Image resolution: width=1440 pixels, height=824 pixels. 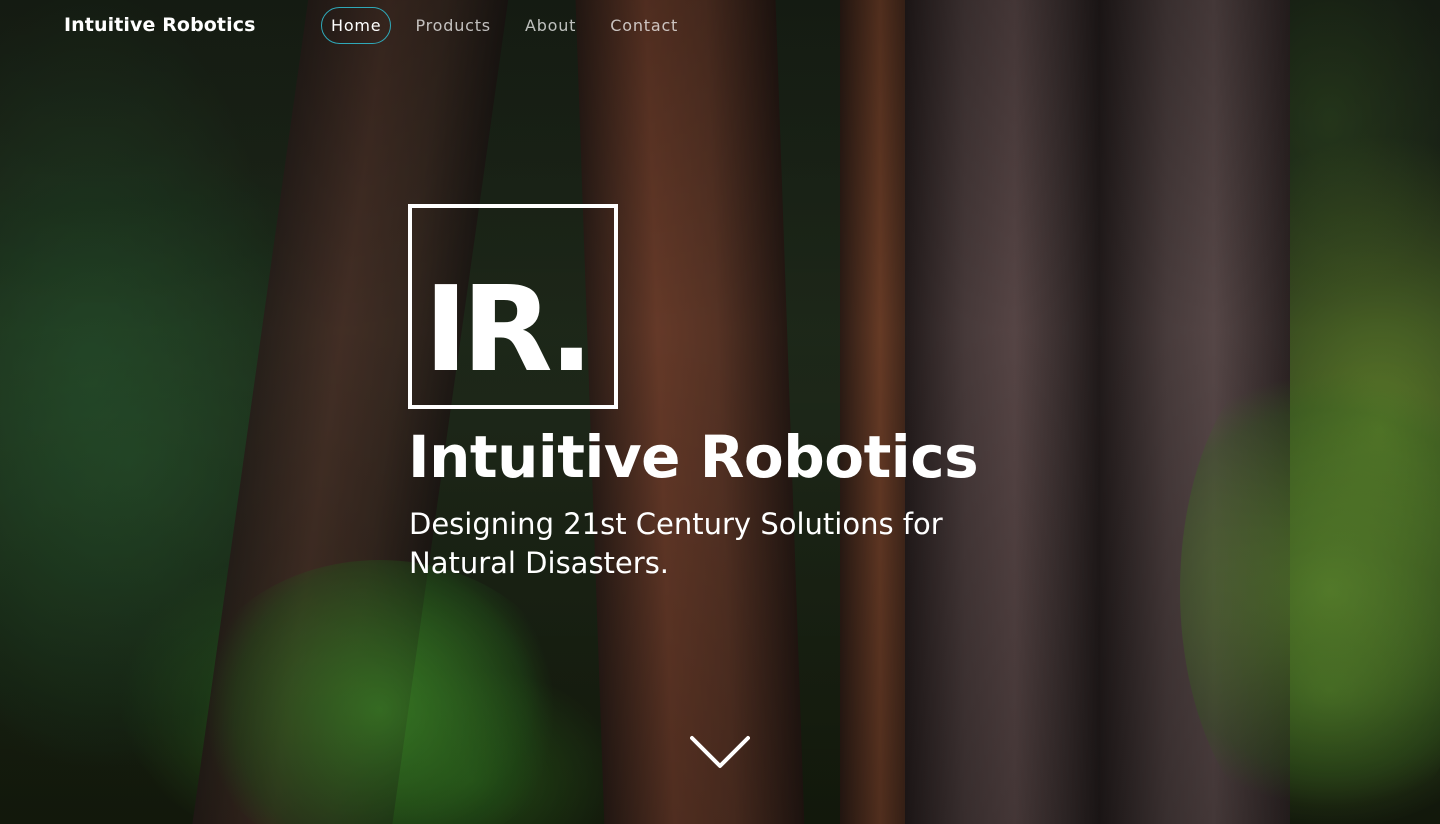 I want to click on logo-text: IR., so click(x=509, y=329).